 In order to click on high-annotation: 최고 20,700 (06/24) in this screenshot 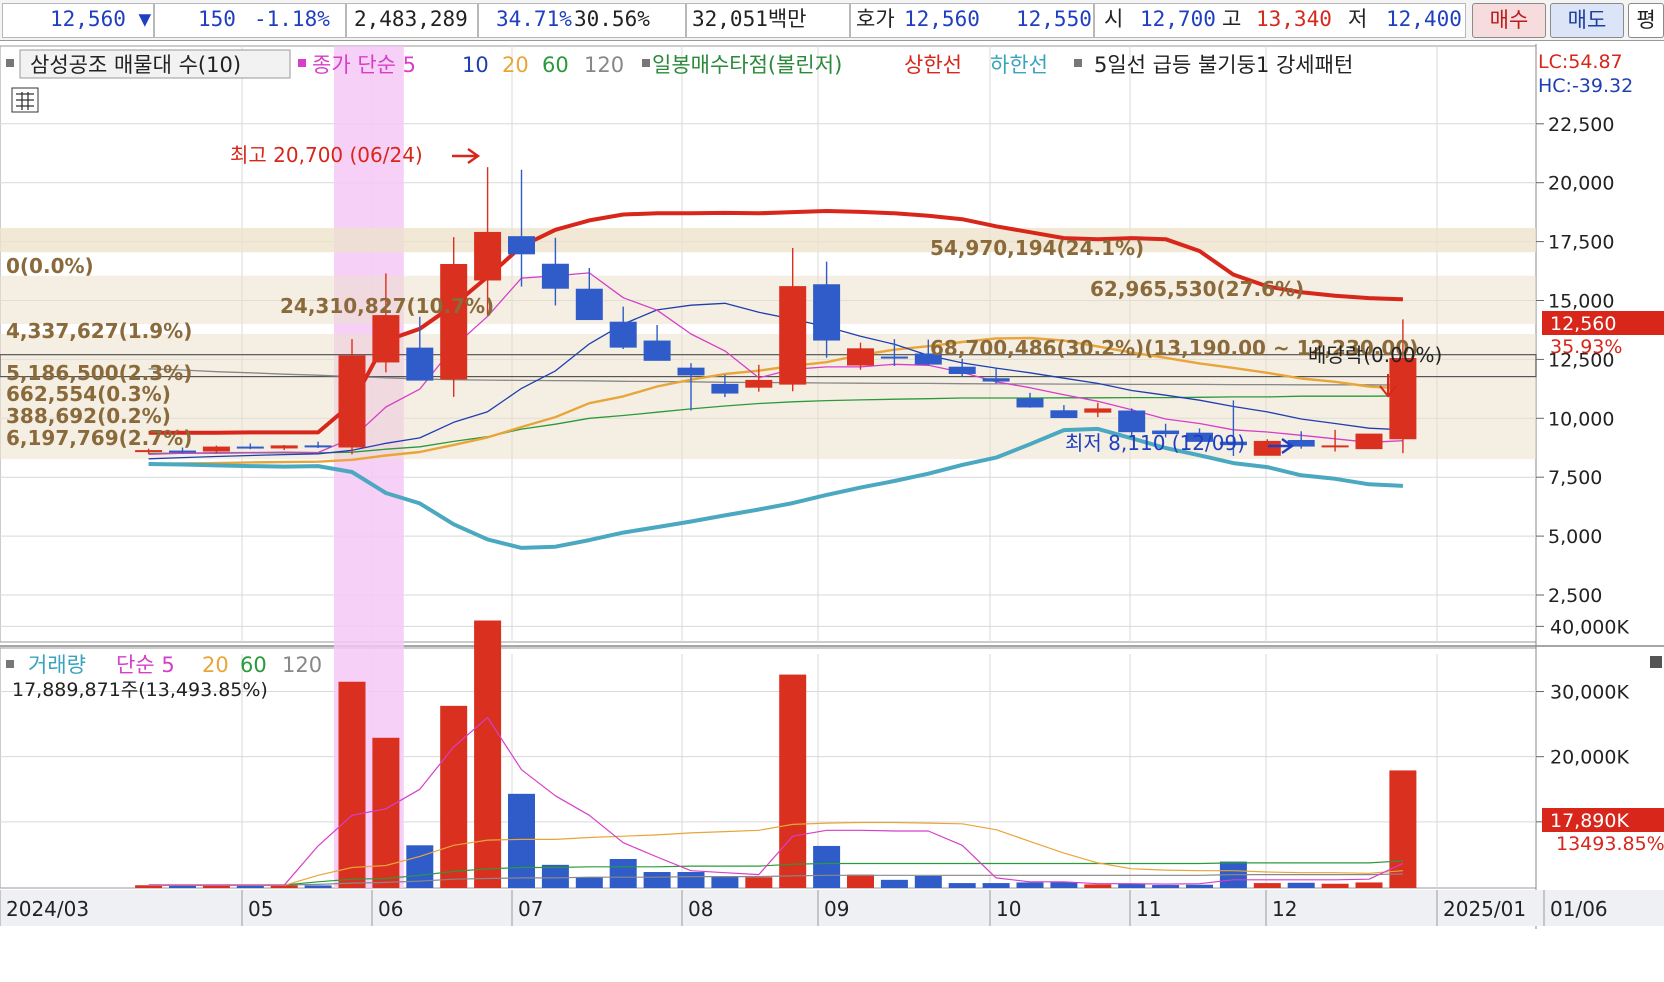, I will do `click(326, 155)`.